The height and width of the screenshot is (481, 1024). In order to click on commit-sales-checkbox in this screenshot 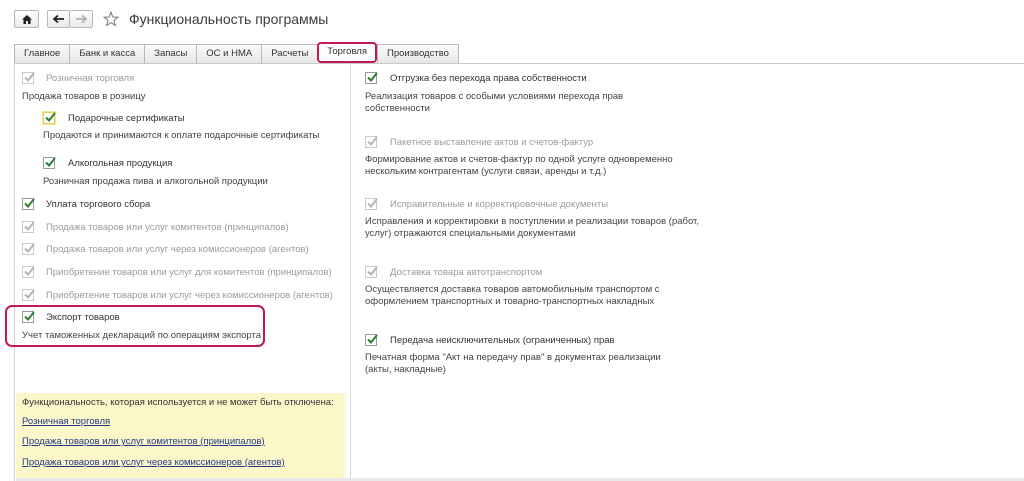, I will do `click(28, 227)`.